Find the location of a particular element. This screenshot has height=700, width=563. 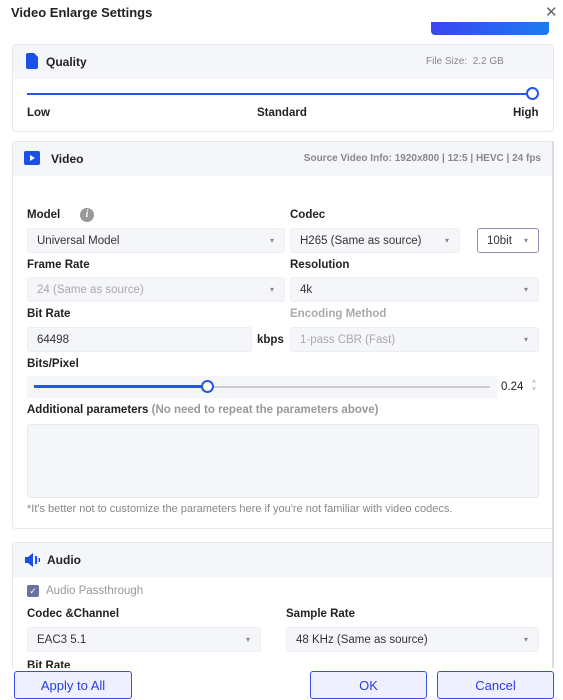

speaker-icon is located at coordinates (32, 560).